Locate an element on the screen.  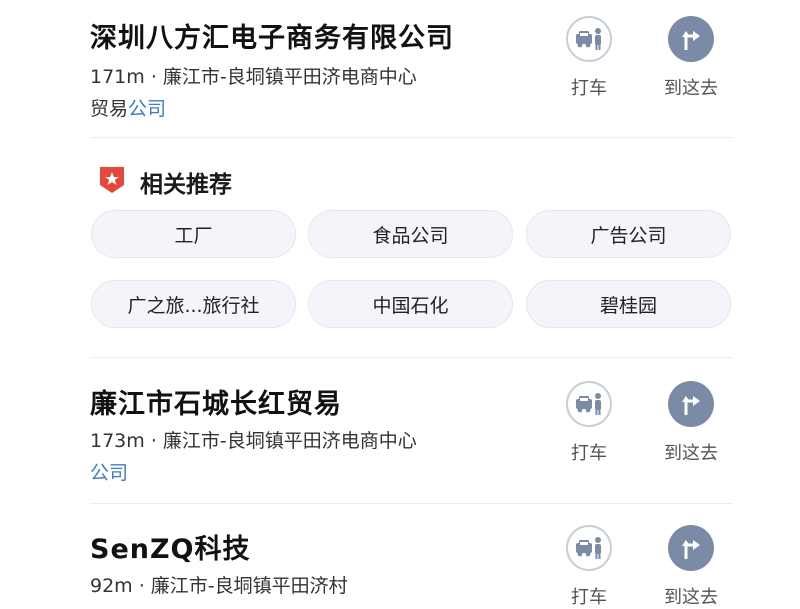
result-item-2: 廉江市石城长红贸易 173m · 廉江市-良垌镇平田济电商中心 公司 is located at coordinates (411, 437).